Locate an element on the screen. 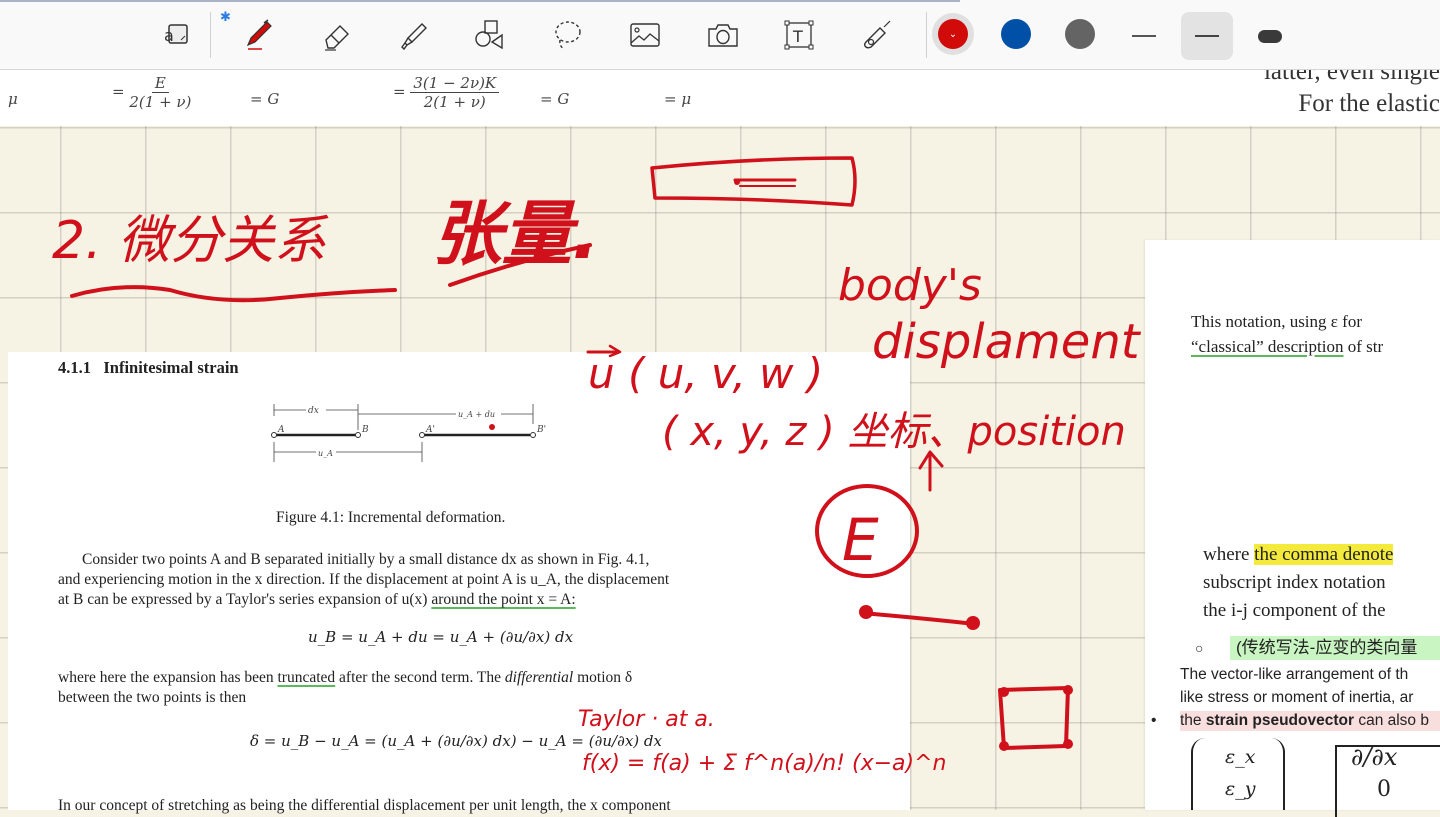 The height and width of the screenshot is (817, 1440). insert-image-button is located at coordinates (645, 35).